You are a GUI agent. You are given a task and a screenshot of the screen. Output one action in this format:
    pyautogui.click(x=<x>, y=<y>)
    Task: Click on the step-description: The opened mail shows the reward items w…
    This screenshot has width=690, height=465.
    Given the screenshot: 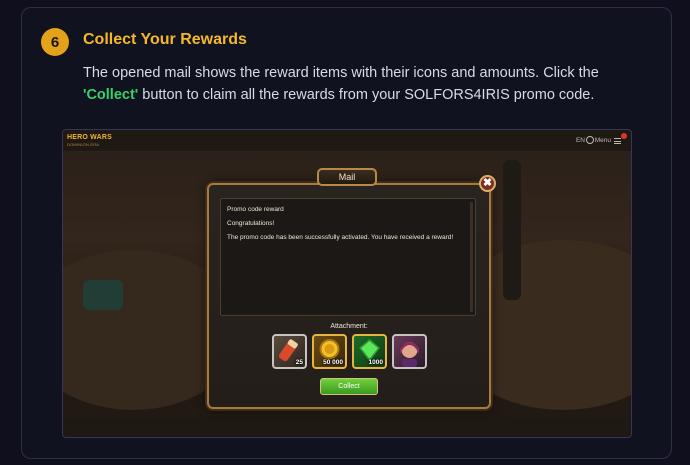 What is the action you would take?
    pyautogui.click(x=363, y=84)
    